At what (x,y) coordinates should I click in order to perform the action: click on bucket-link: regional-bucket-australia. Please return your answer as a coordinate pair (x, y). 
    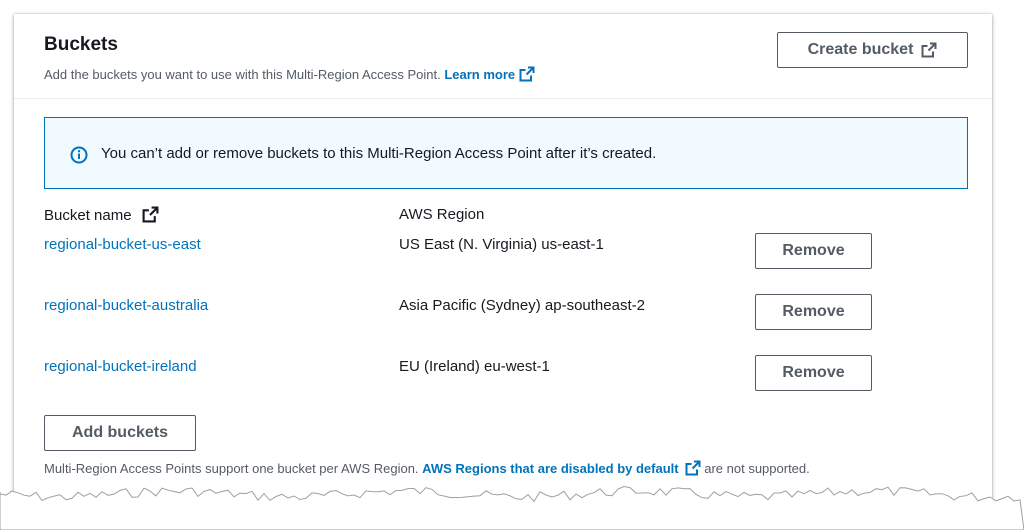
    Looking at the image, I should click on (126, 305).